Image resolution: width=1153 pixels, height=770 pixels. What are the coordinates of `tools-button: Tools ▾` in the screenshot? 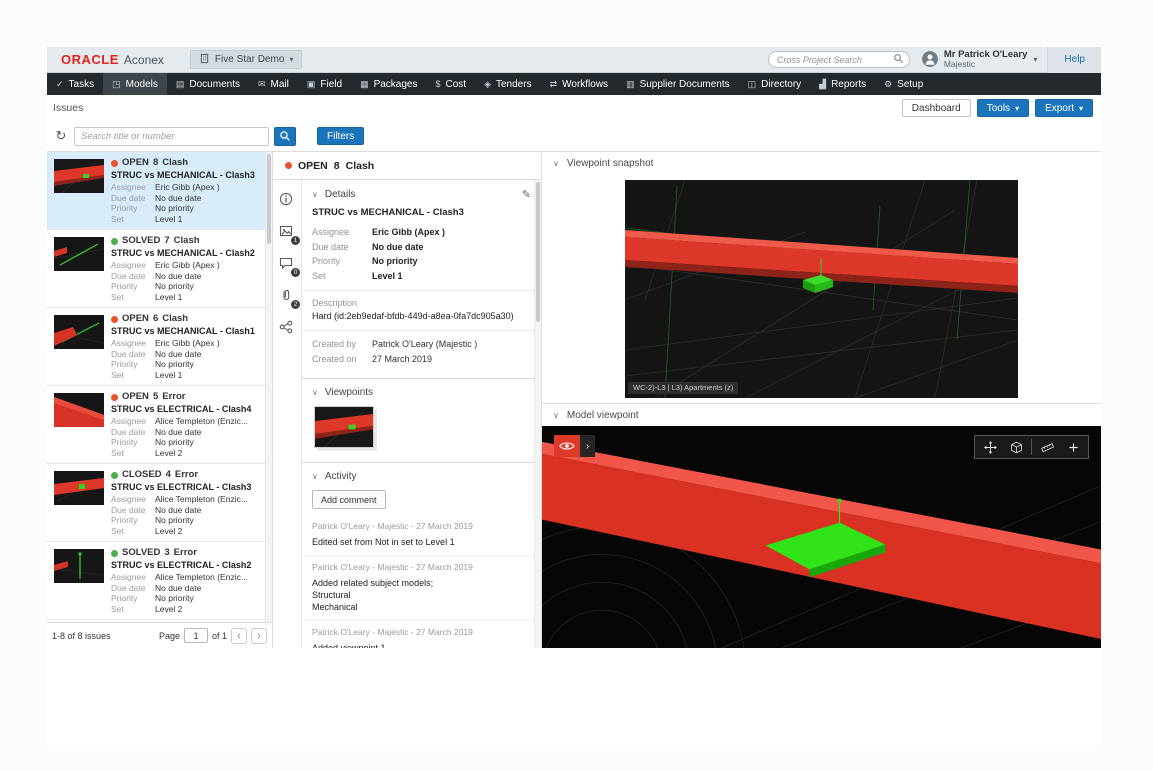 It's located at (1003, 108).